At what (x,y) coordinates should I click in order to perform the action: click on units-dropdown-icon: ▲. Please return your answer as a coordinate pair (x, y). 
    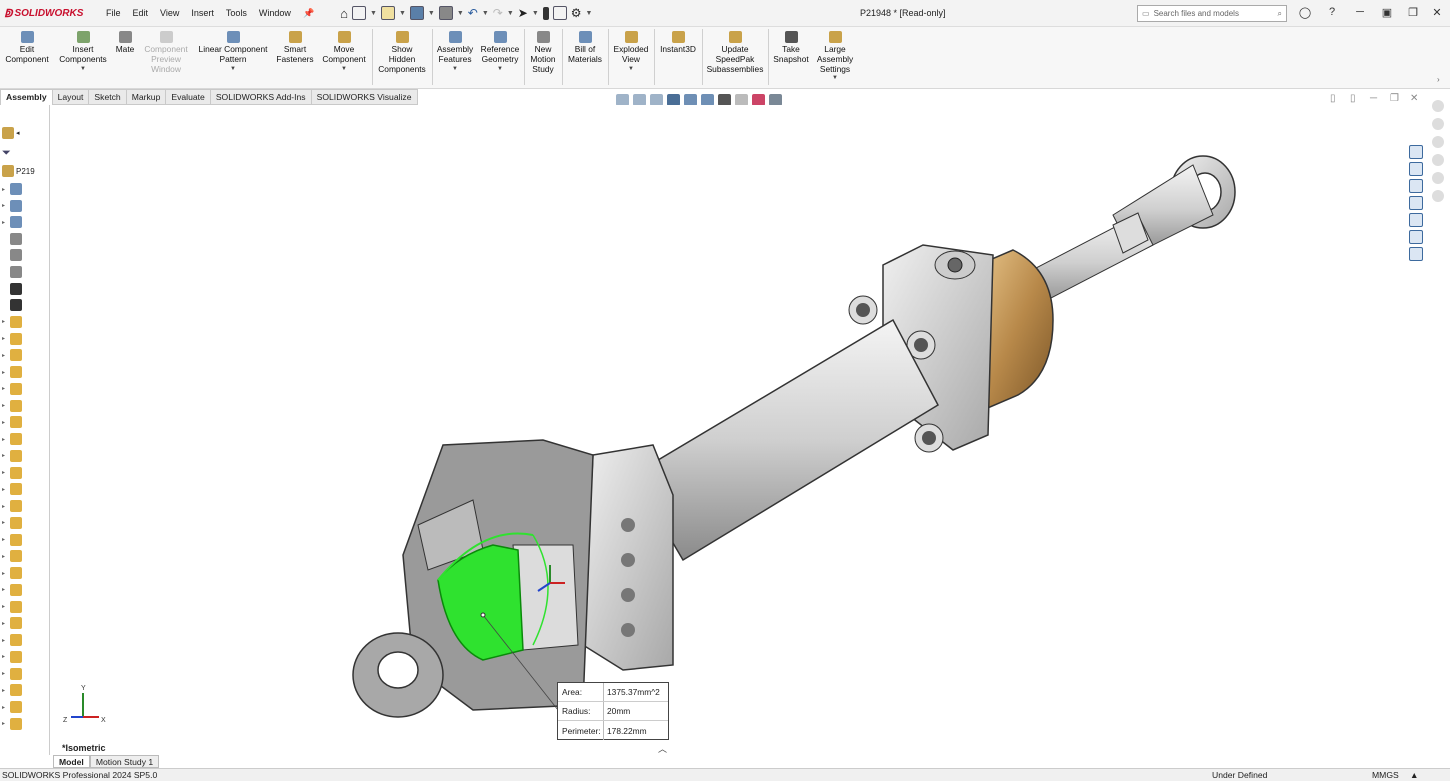
    Looking at the image, I should click on (1414, 775).